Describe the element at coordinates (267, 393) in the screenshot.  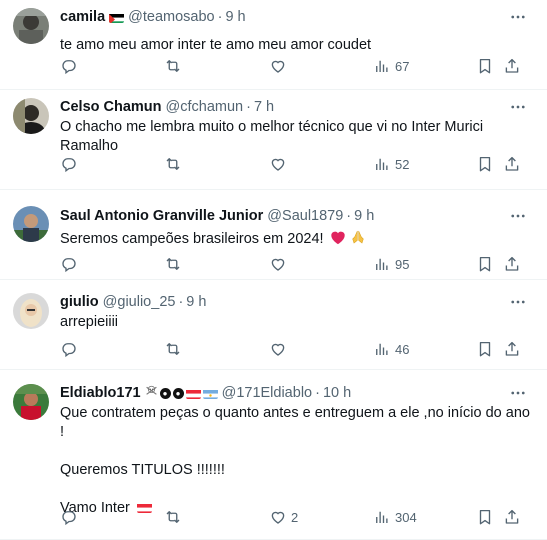
I see `user-handle: @171Eldiablo` at that location.